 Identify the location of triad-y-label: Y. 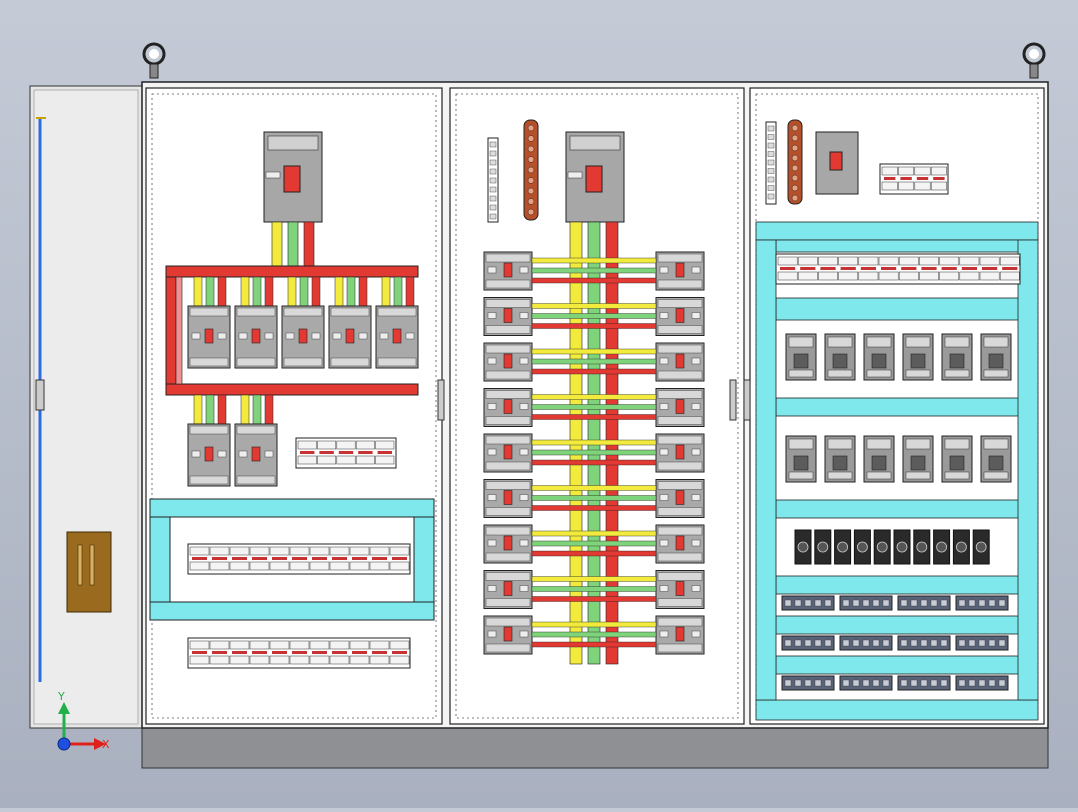
(61, 696).